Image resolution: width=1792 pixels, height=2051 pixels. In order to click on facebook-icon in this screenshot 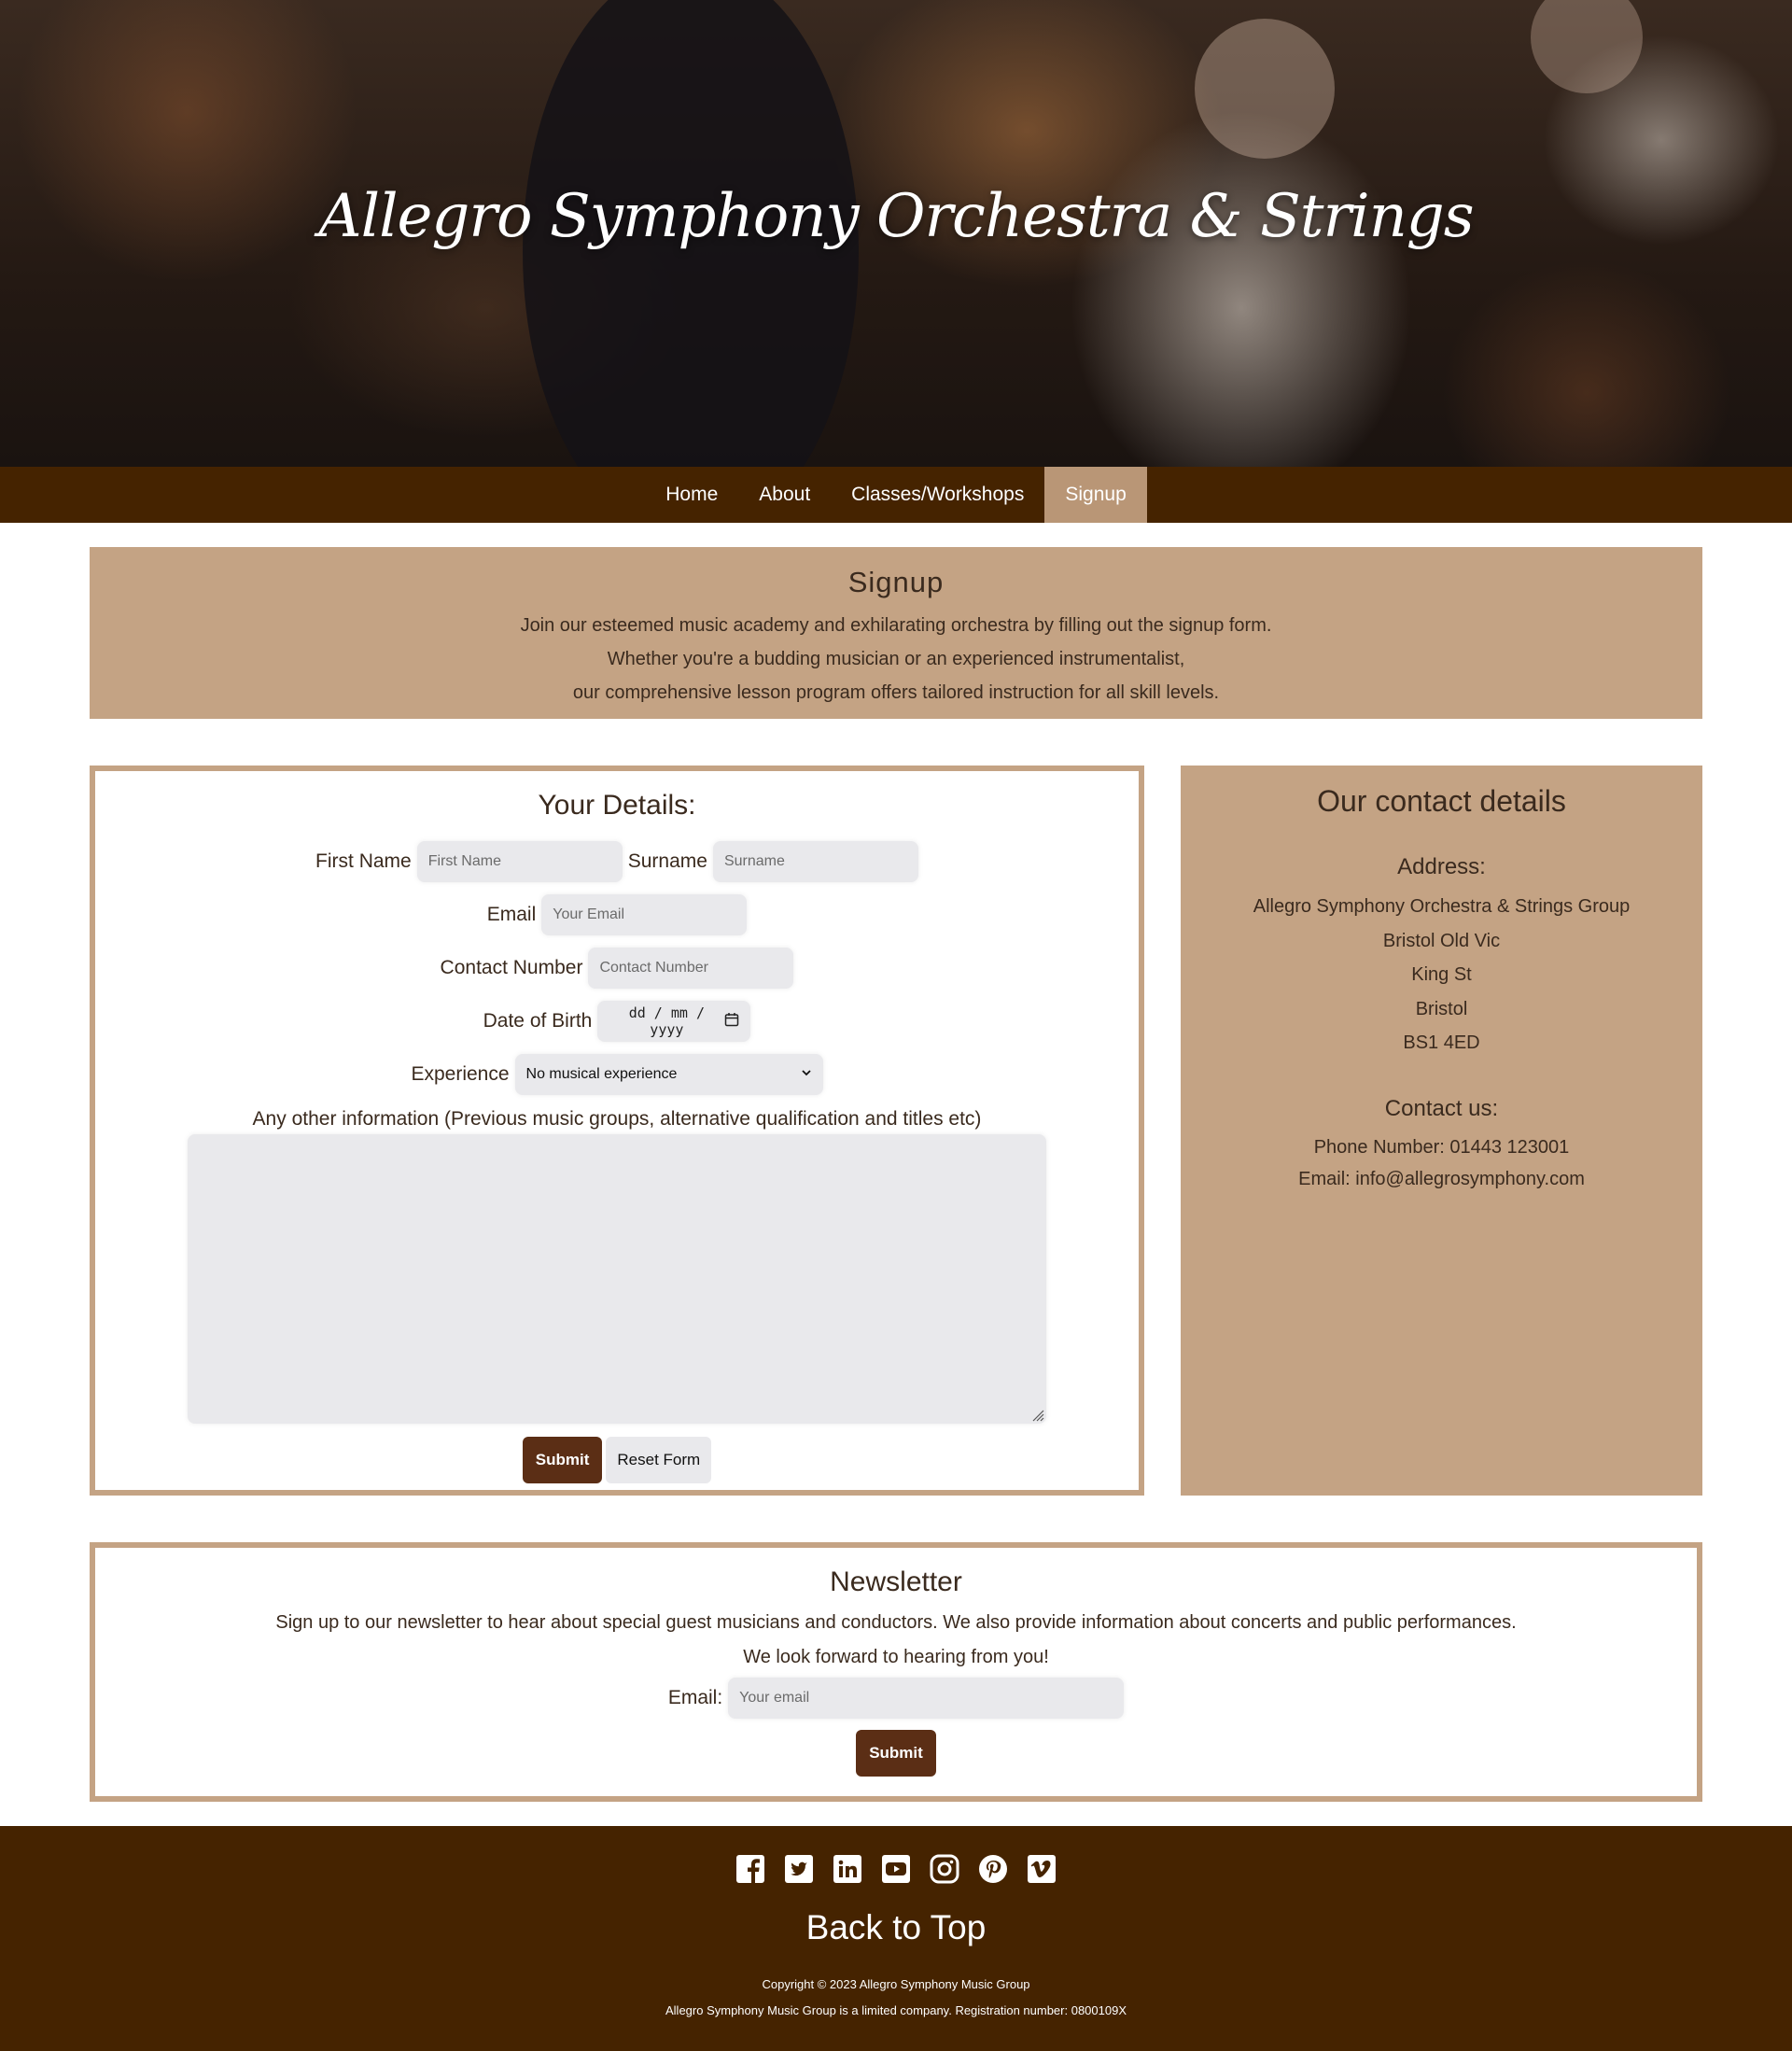, I will do `click(750, 1869)`.